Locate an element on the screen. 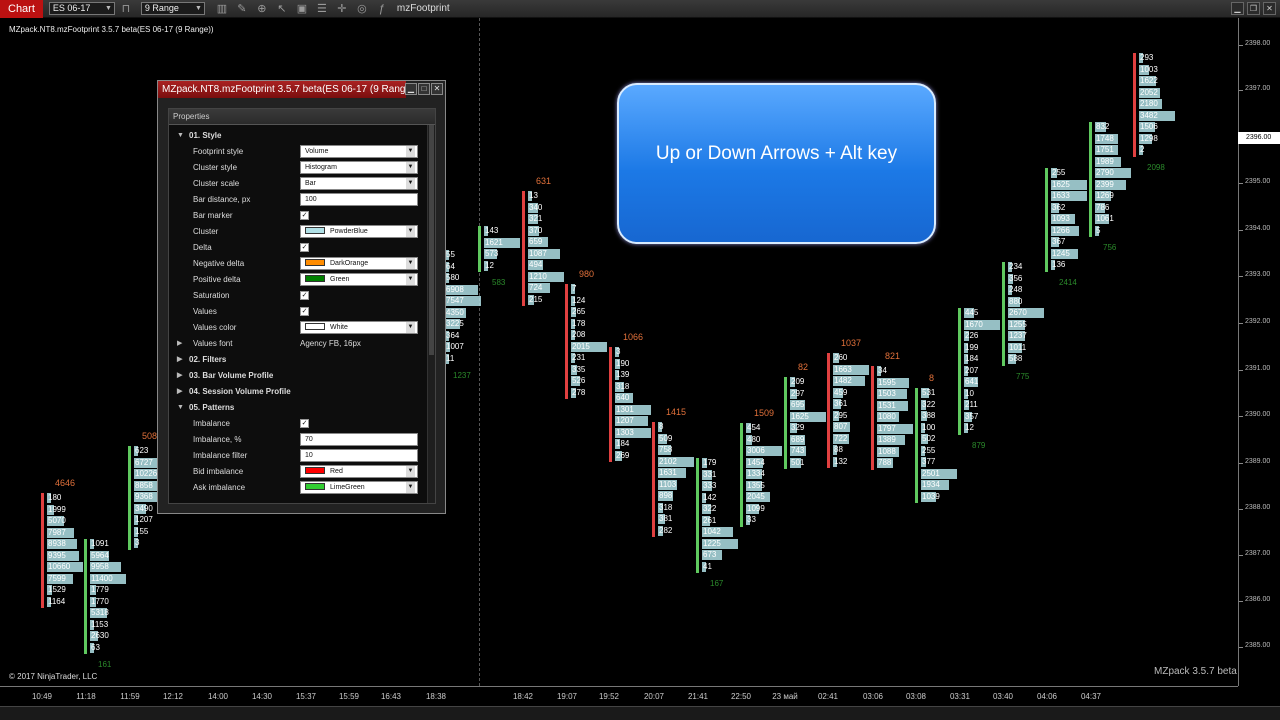 This screenshot has height=720, width=1280. indicator-icon: ƒ is located at coordinates (382, 9).